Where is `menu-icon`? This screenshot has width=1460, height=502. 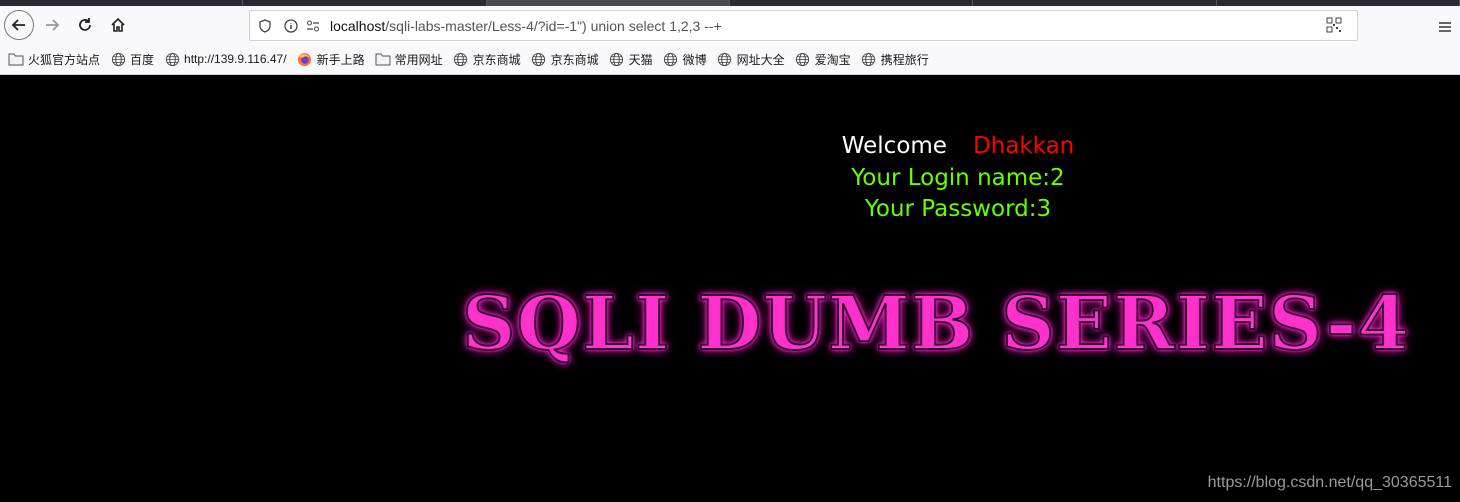 menu-icon is located at coordinates (1445, 27).